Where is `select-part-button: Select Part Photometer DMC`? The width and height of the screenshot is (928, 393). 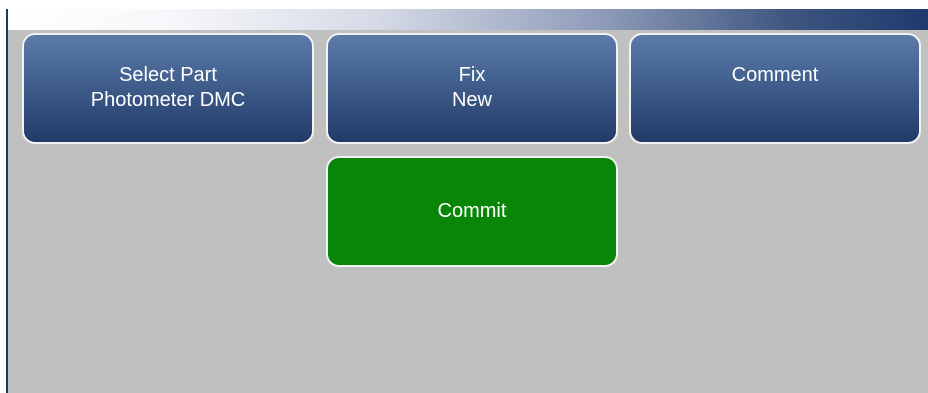
select-part-button: Select Part Photometer DMC is located at coordinates (168, 88).